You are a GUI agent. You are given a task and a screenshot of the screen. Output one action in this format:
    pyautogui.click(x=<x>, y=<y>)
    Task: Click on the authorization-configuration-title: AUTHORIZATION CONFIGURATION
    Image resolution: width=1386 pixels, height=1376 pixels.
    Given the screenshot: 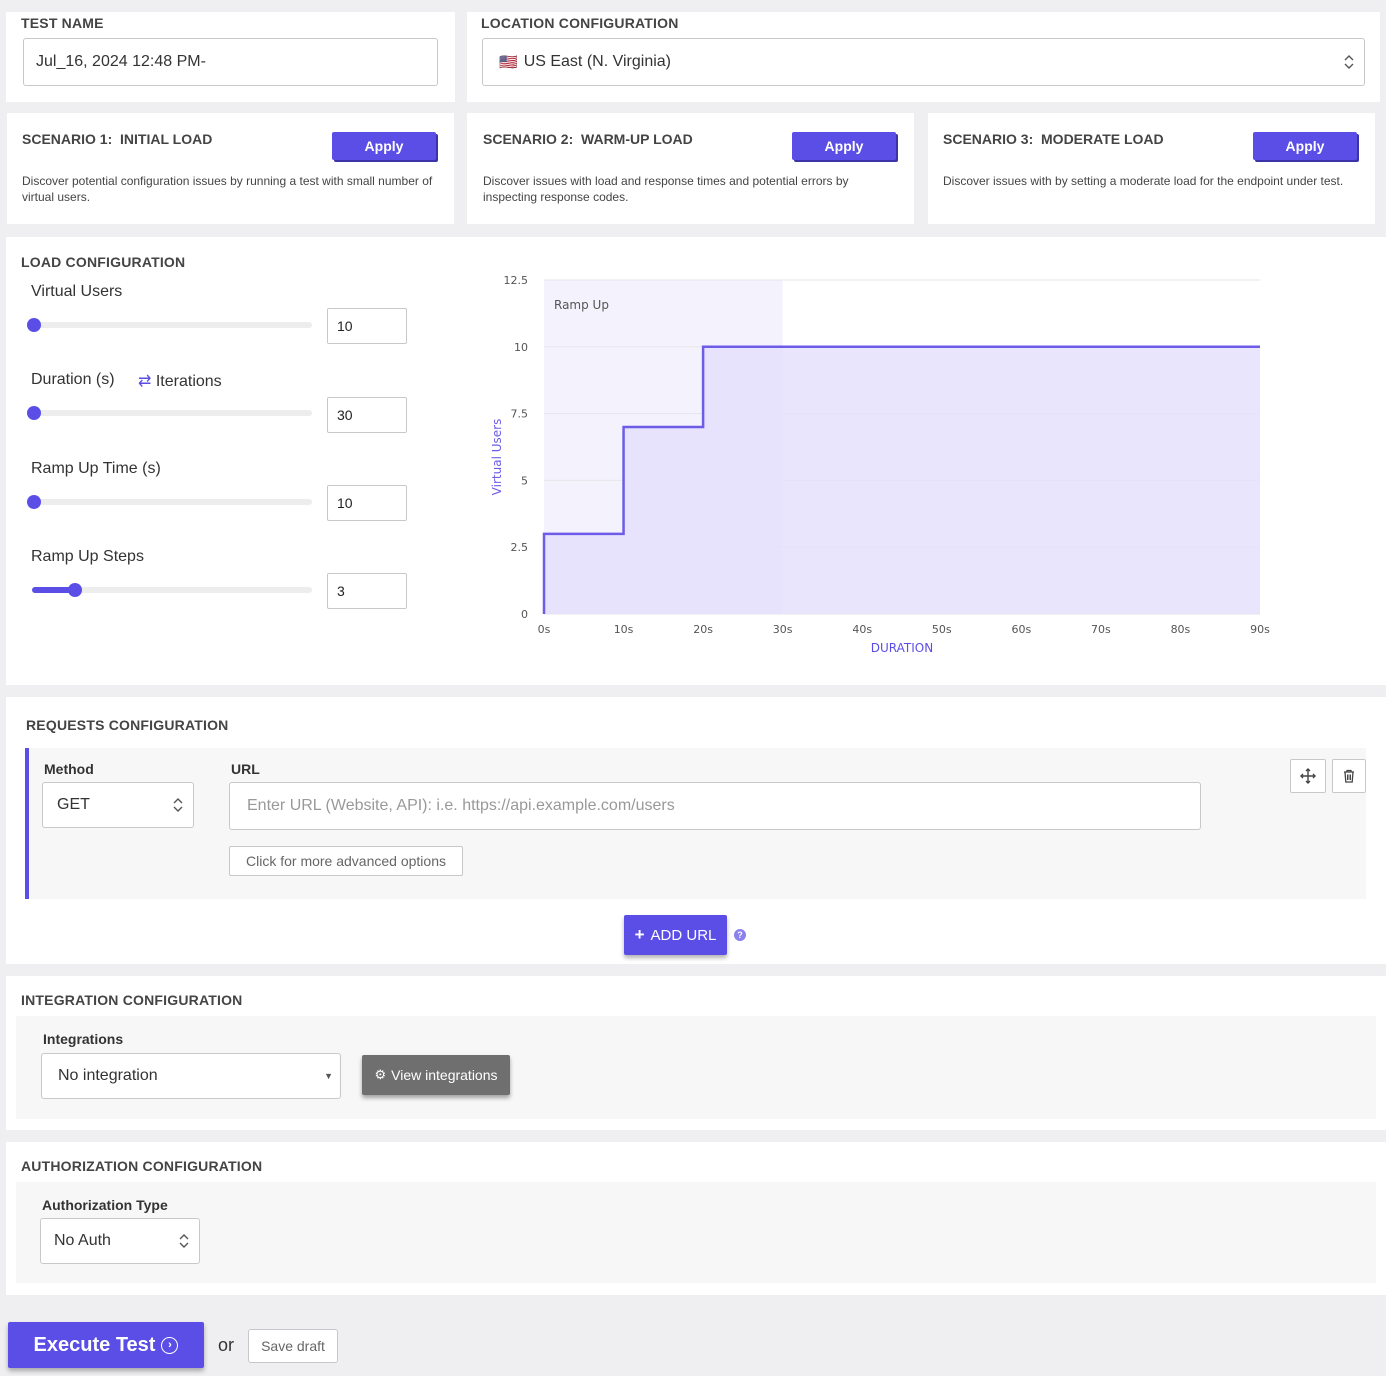 What is the action you would take?
    pyautogui.click(x=142, y=1166)
    